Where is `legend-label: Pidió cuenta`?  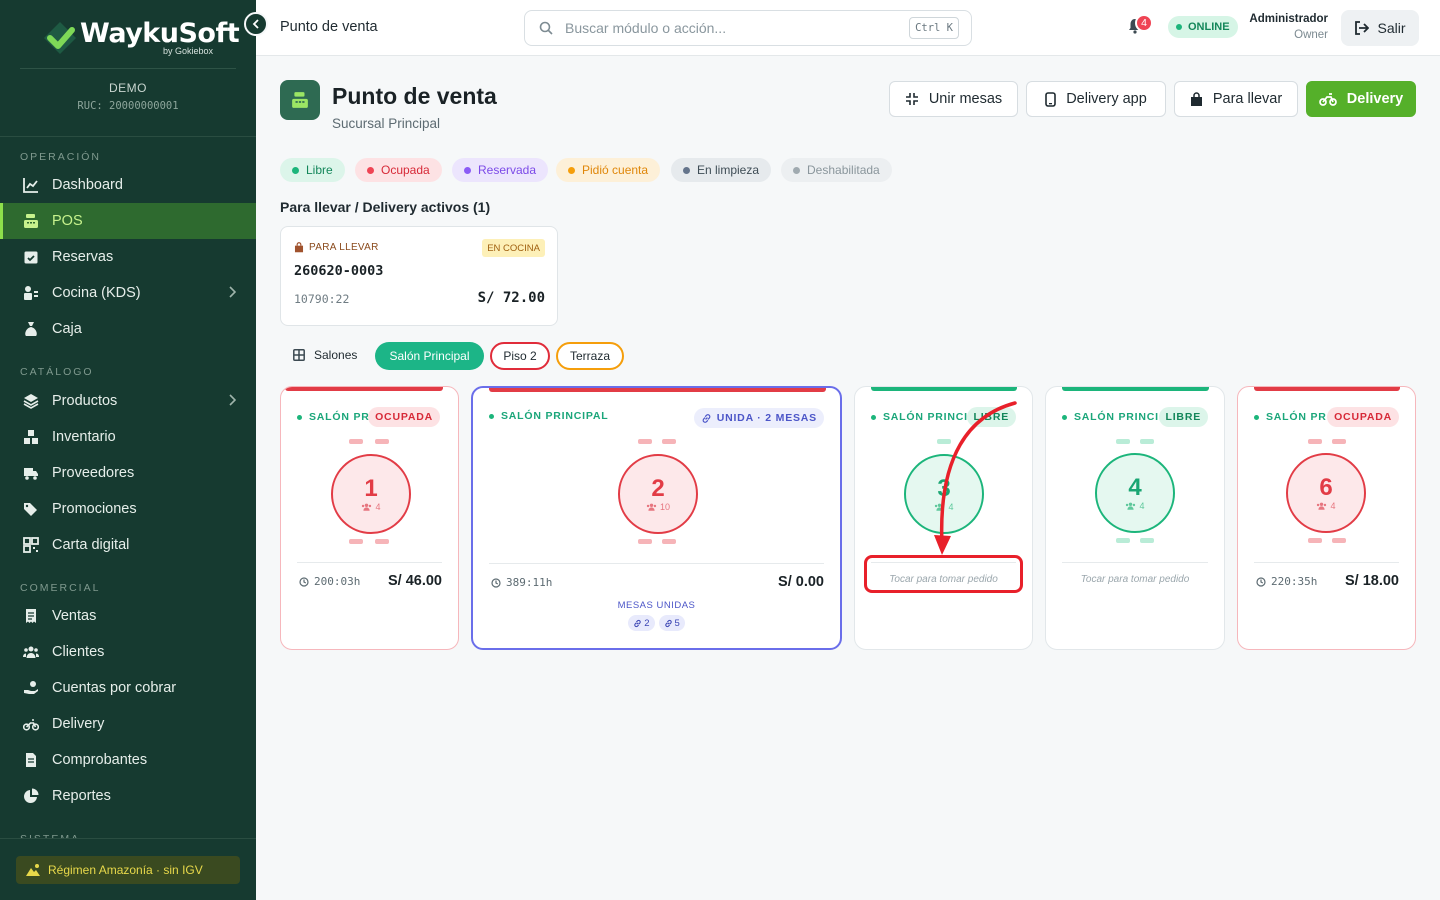 legend-label: Pidió cuenta is located at coordinates (615, 170).